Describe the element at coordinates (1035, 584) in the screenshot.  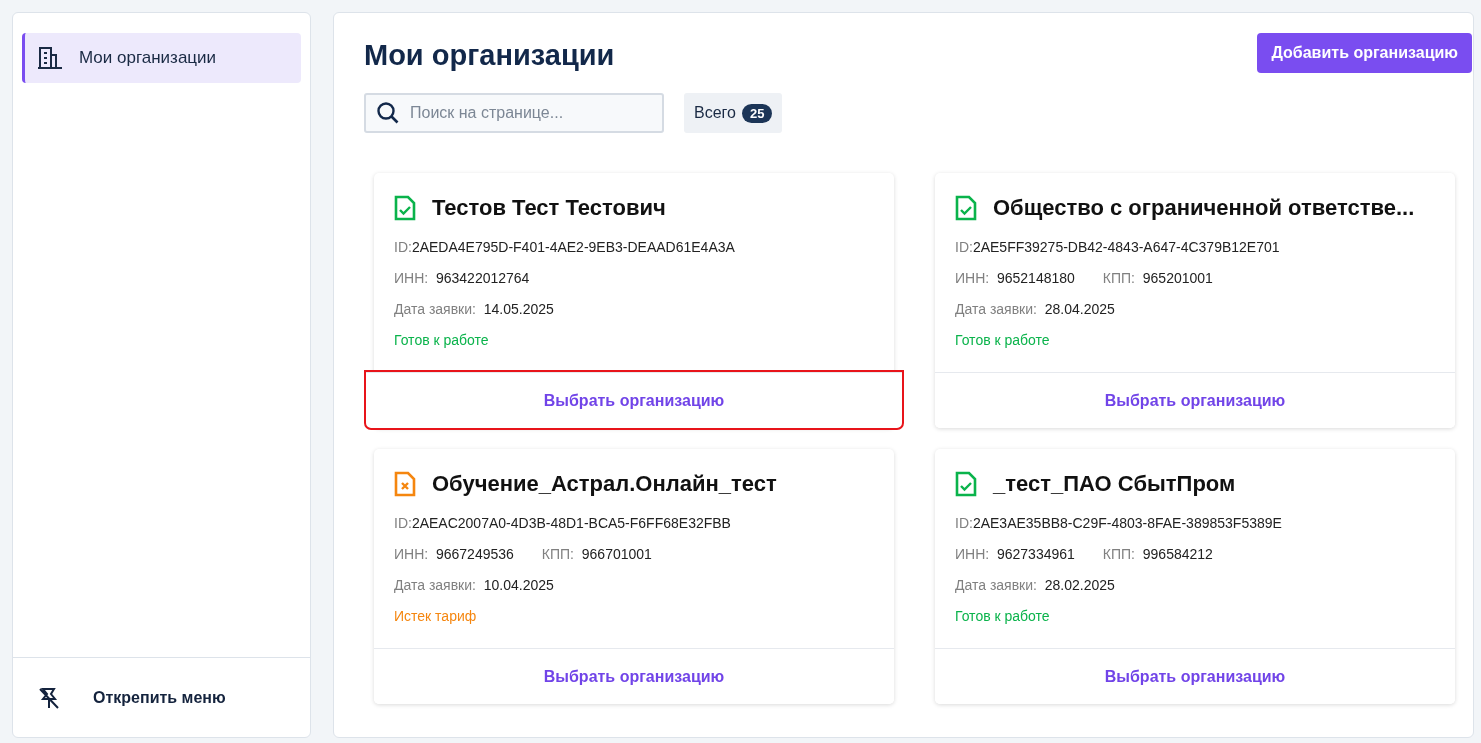
I see `request-date: Дата заявки: 28.02.2025` at that location.